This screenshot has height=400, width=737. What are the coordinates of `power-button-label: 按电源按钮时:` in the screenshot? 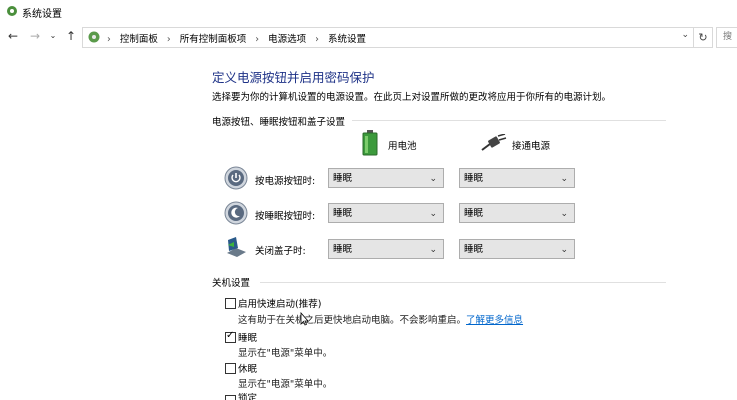 It's located at (285, 181).